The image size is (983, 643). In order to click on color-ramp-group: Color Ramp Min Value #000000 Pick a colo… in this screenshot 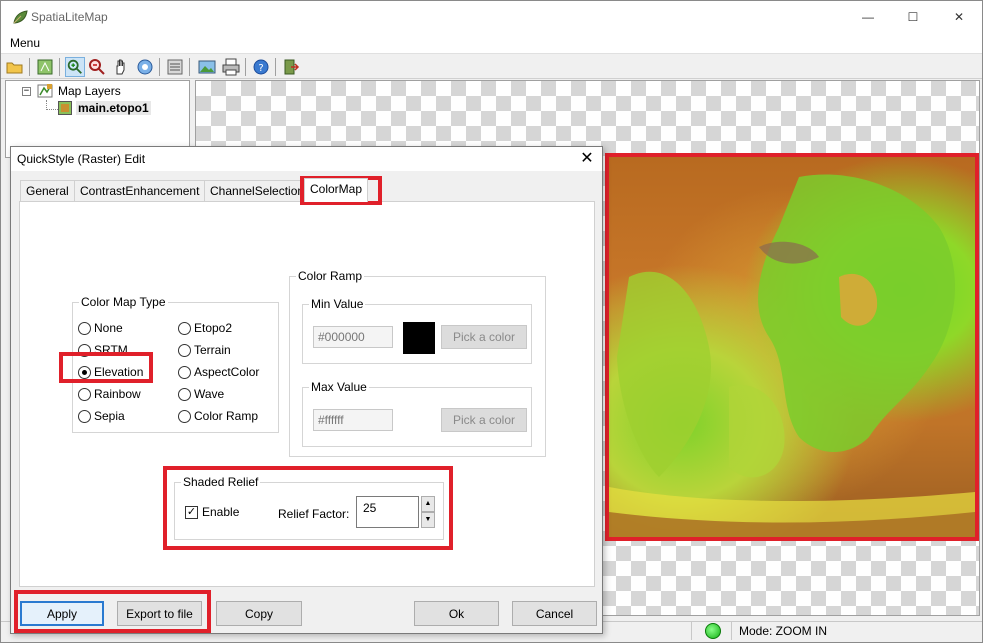, I will do `click(417, 363)`.